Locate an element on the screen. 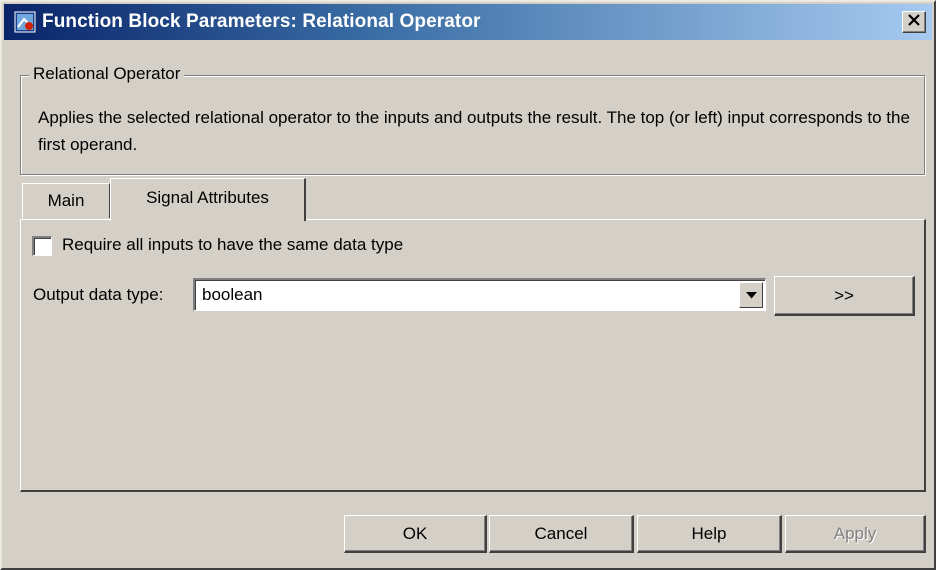 This screenshot has width=936, height=570. output-data-type-label: Output data type: is located at coordinates (98, 294).